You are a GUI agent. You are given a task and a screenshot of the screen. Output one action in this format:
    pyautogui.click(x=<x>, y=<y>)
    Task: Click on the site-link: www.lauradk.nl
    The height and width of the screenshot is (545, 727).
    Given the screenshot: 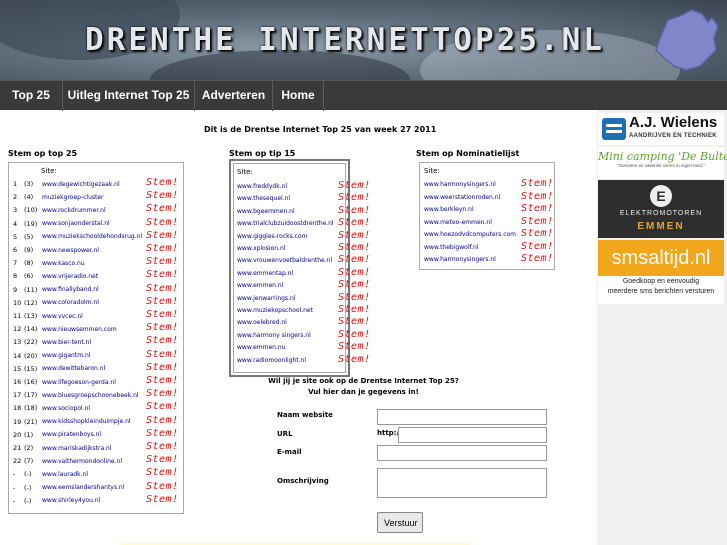 What is the action you would take?
    pyautogui.click(x=65, y=474)
    